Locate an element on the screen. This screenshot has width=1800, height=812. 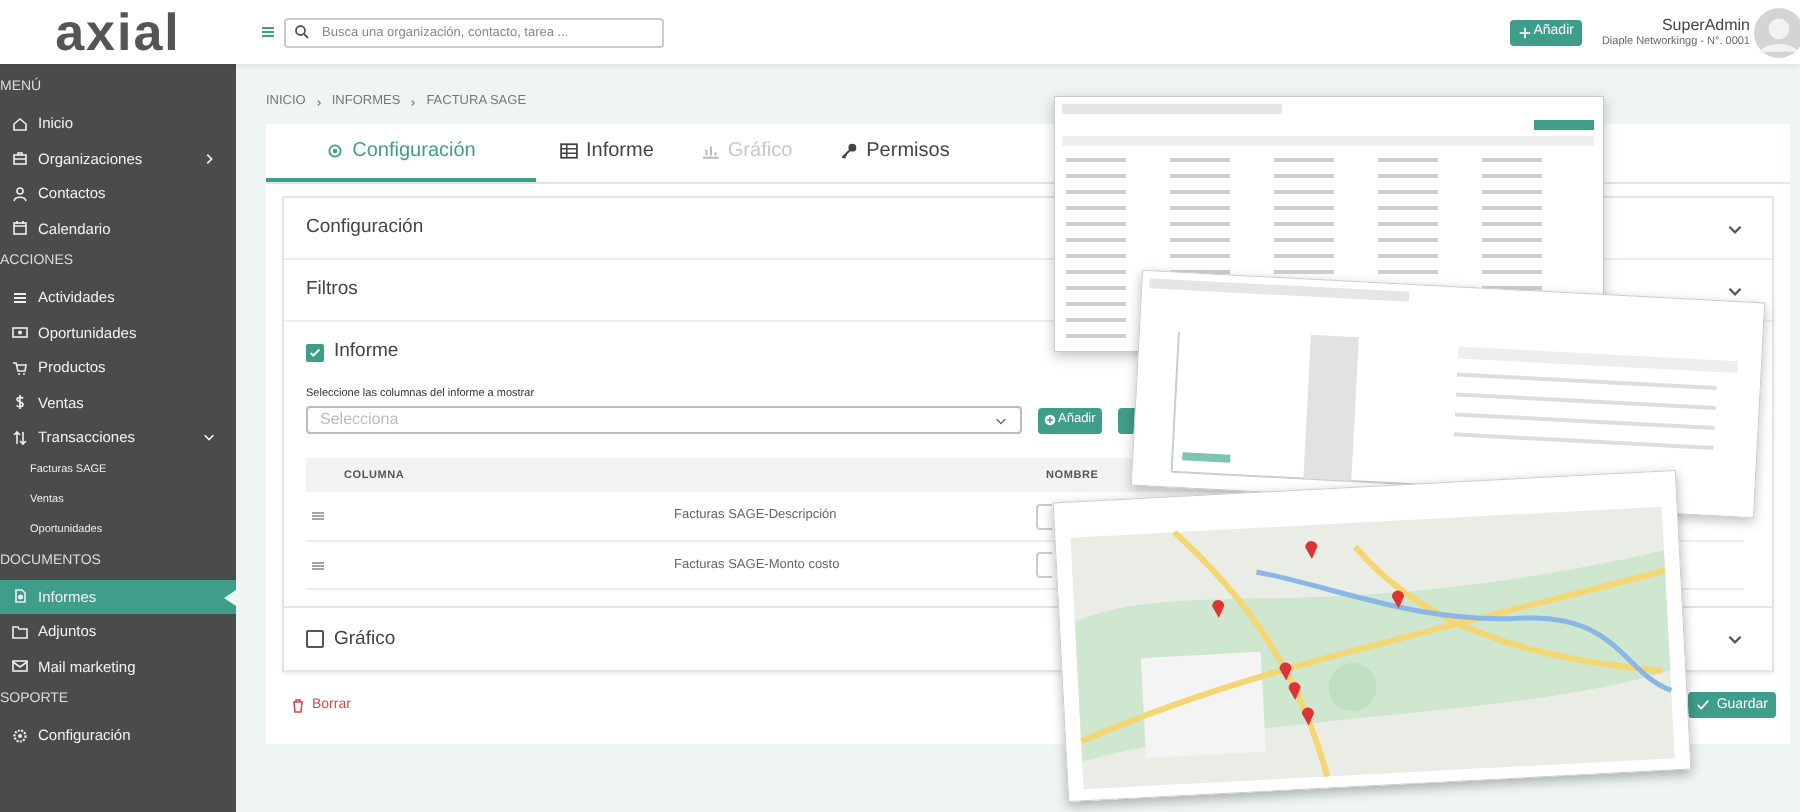
checkbox-label: Informe is located at coordinates (366, 352).